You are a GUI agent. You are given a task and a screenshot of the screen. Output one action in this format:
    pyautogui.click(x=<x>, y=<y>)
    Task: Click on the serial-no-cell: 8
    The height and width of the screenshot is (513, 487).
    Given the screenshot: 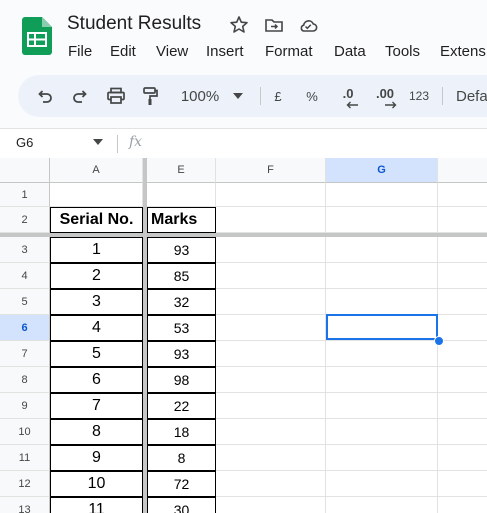 What is the action you would take?
    pyautogui.click(x=96, y=432)
    